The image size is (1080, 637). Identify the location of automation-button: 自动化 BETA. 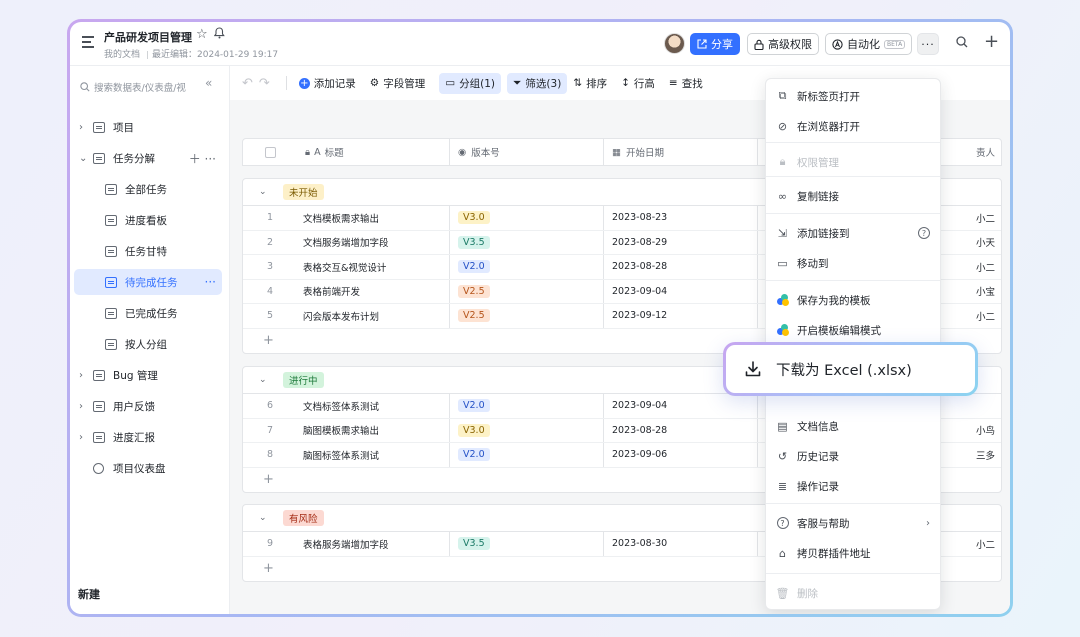
(869, 44).